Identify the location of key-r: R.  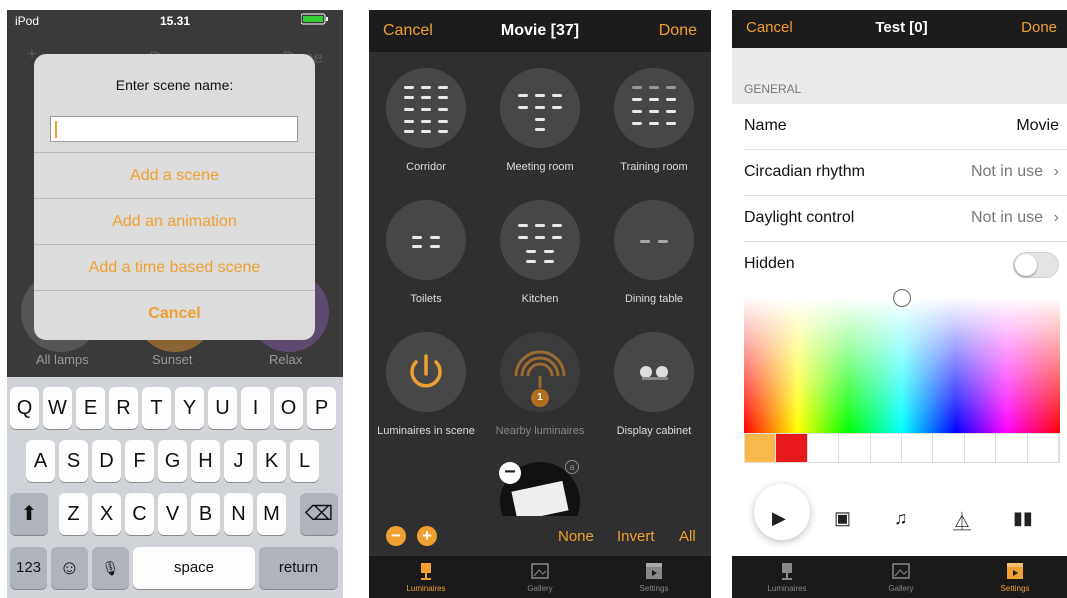
(123, 408).